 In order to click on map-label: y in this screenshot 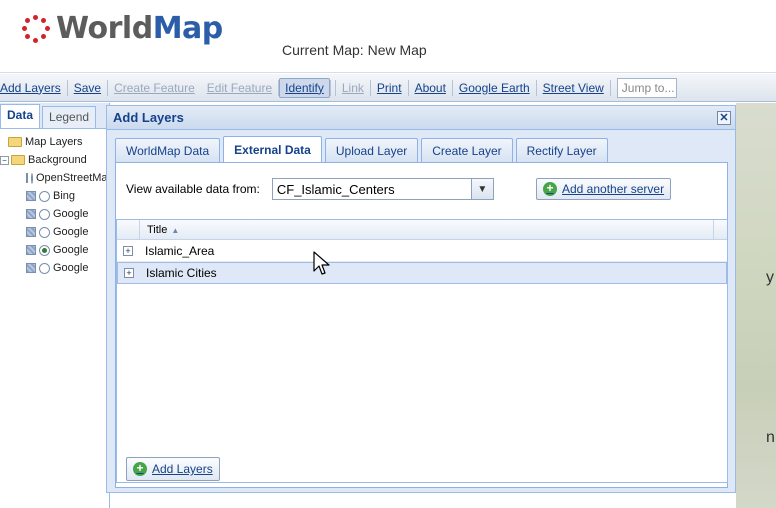, I will do `click(770, 277)`.